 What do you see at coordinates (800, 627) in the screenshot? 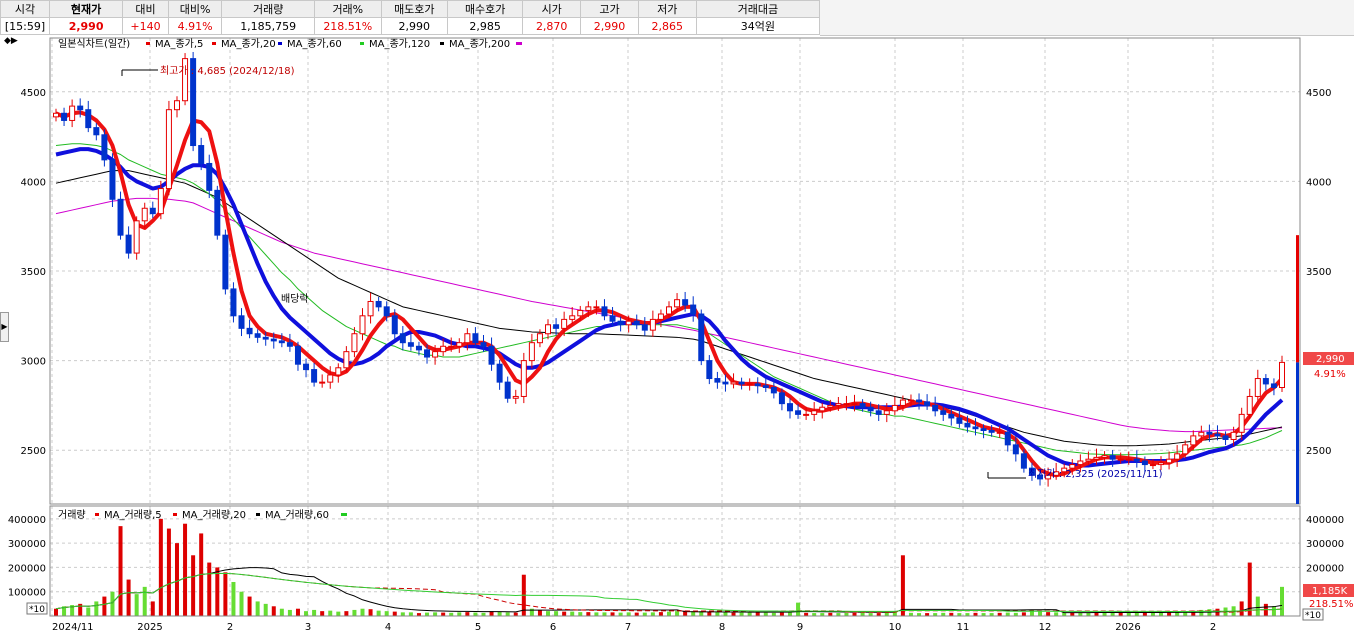
I see `time-tick-label: 9` at bounding box center [800, 627].